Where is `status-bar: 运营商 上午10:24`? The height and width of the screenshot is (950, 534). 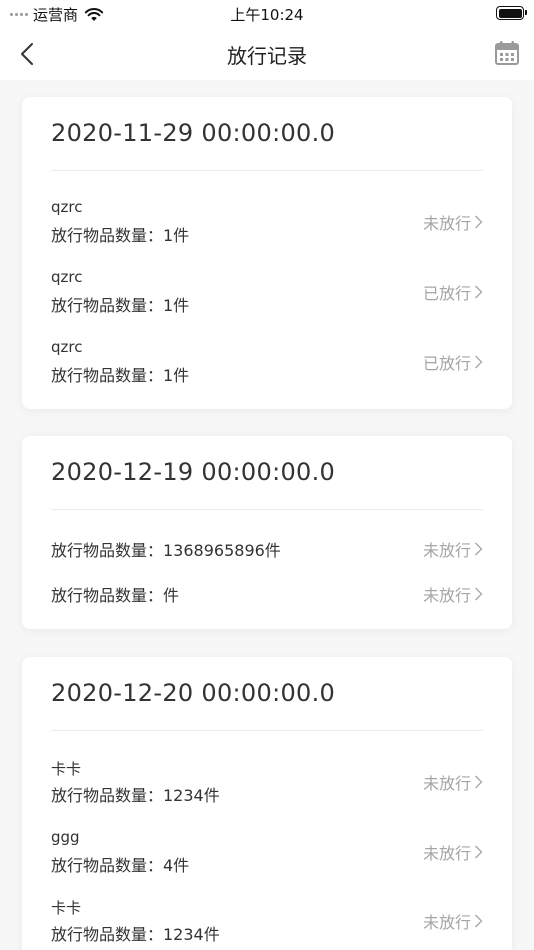 status-bar: 运营商 上午10:24 is located at coordinates (267, 14).